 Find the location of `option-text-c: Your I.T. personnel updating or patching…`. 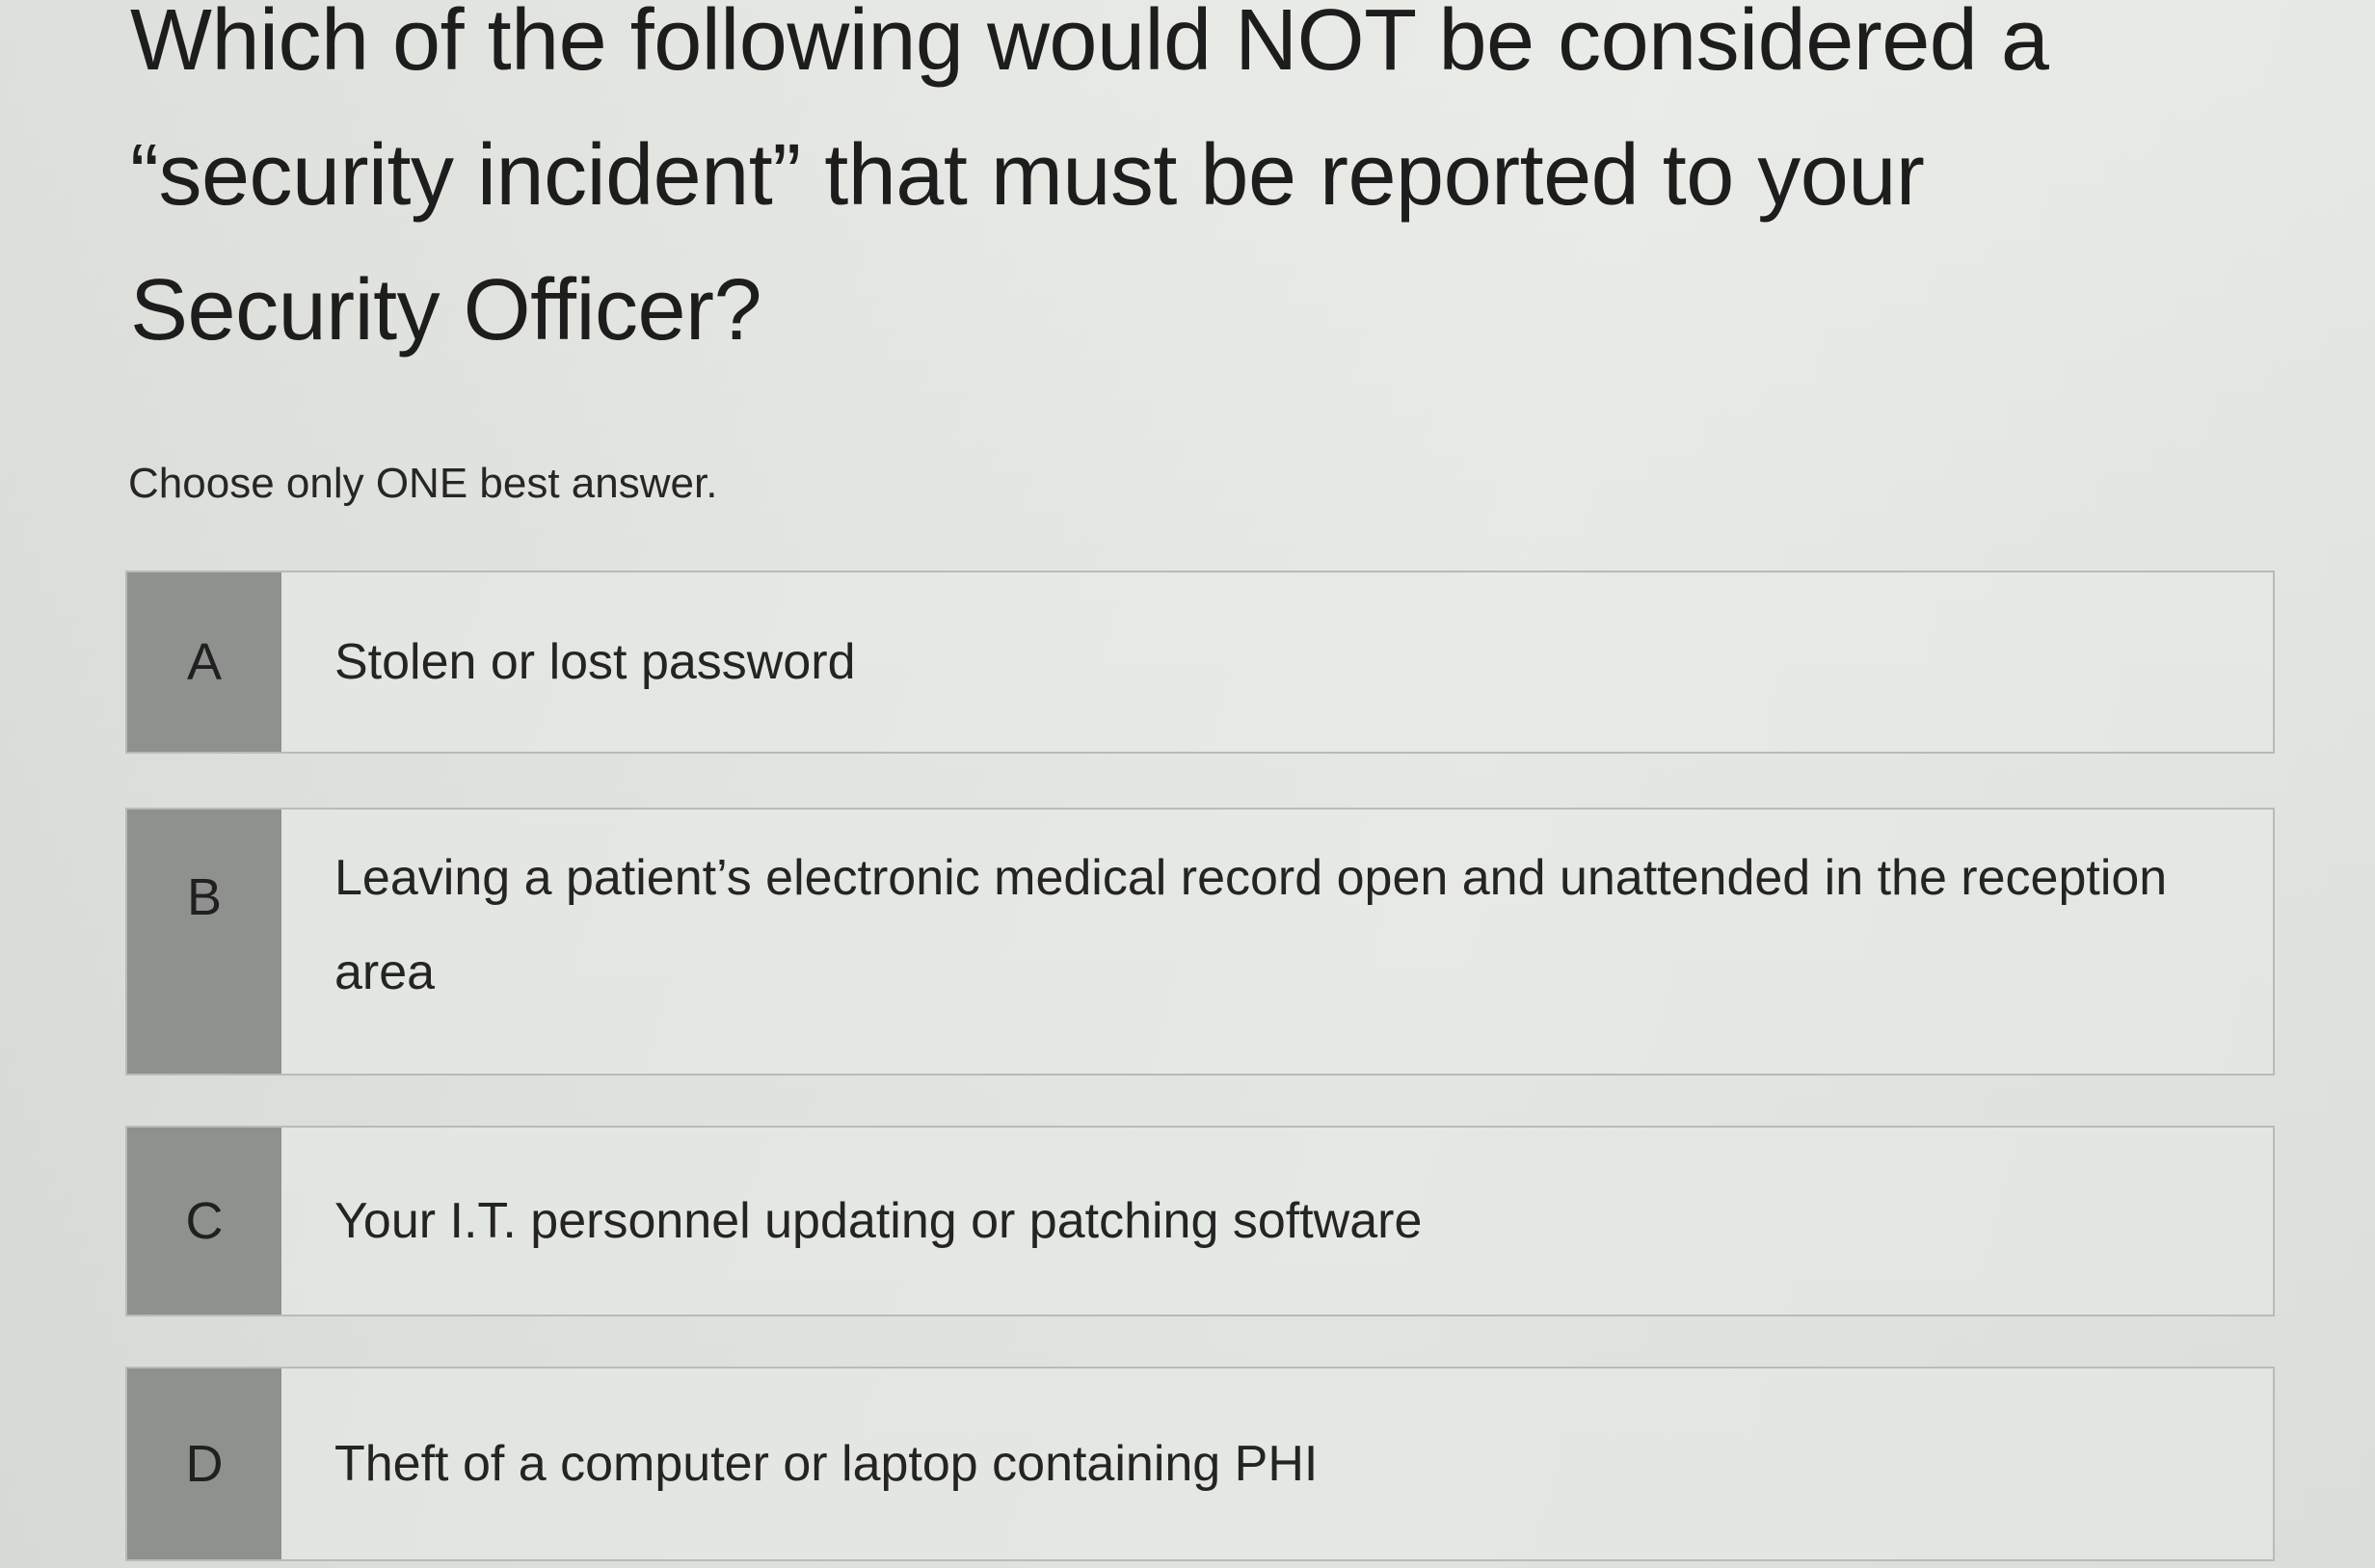

option-text-c: Your I.T. personnel updating or patching… is located at coordinates (878, 1221).